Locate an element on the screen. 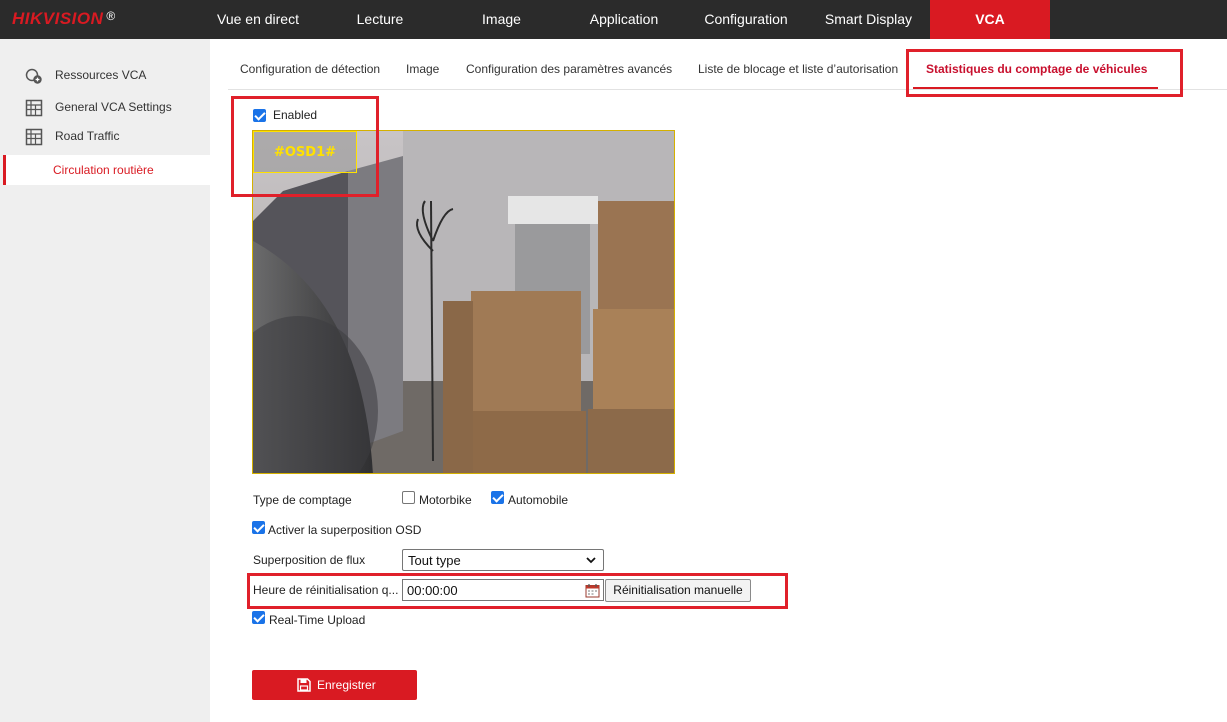 This screenshot has height=722, width=1227. tab-liste-blocage: Liste de blocage et liste d’autorisation is located at coordinates (798, 69).